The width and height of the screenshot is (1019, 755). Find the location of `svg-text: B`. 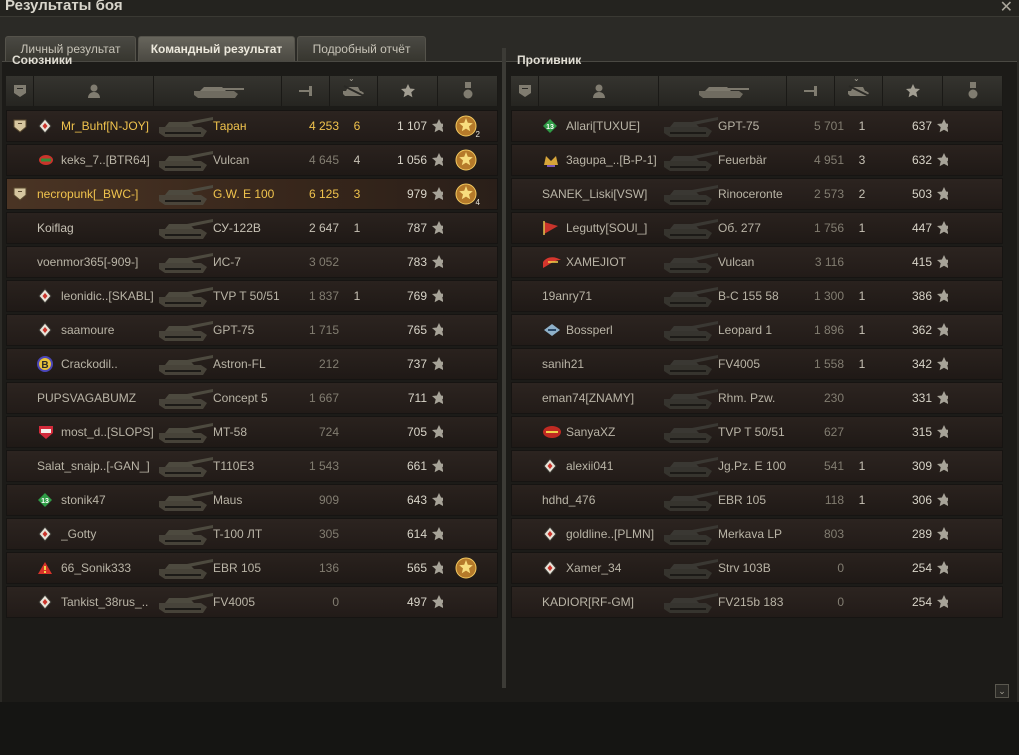

svg-text: B is located at coordinates (44, 365).